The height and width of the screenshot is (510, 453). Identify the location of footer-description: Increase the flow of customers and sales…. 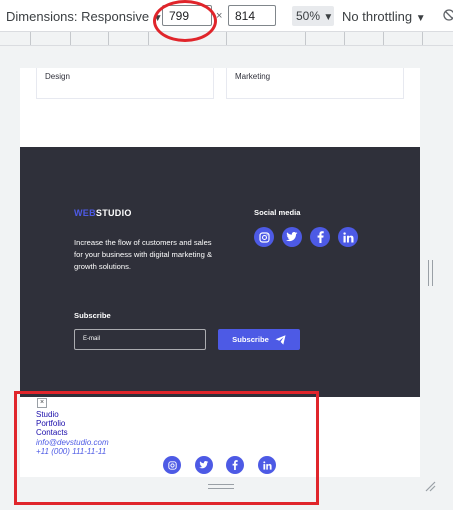
(143, 254).